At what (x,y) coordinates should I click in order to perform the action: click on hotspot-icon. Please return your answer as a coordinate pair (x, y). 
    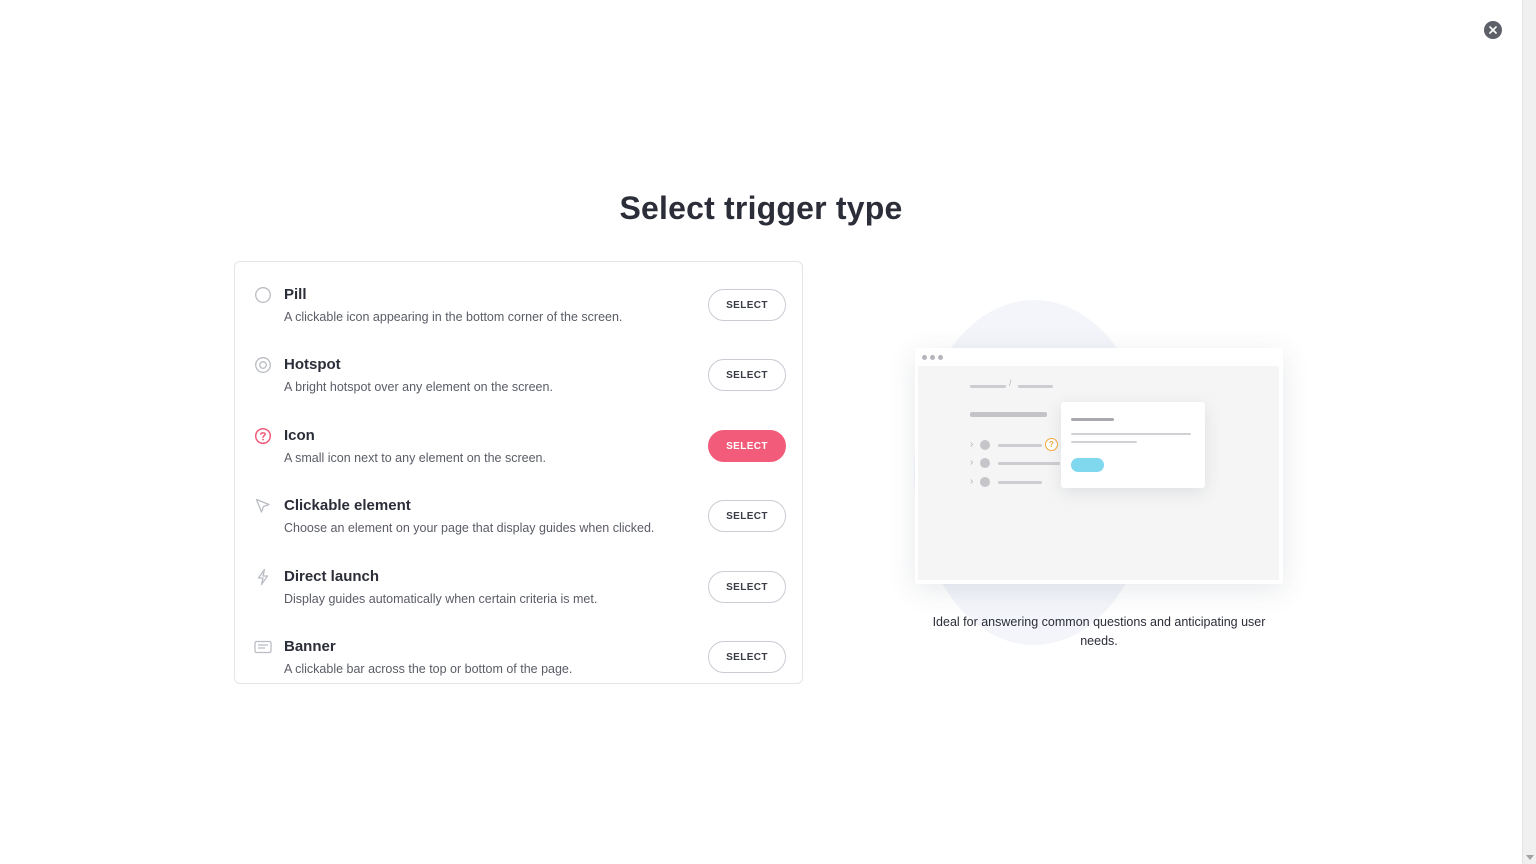
    Looking at the image, I should click on (263, 365).